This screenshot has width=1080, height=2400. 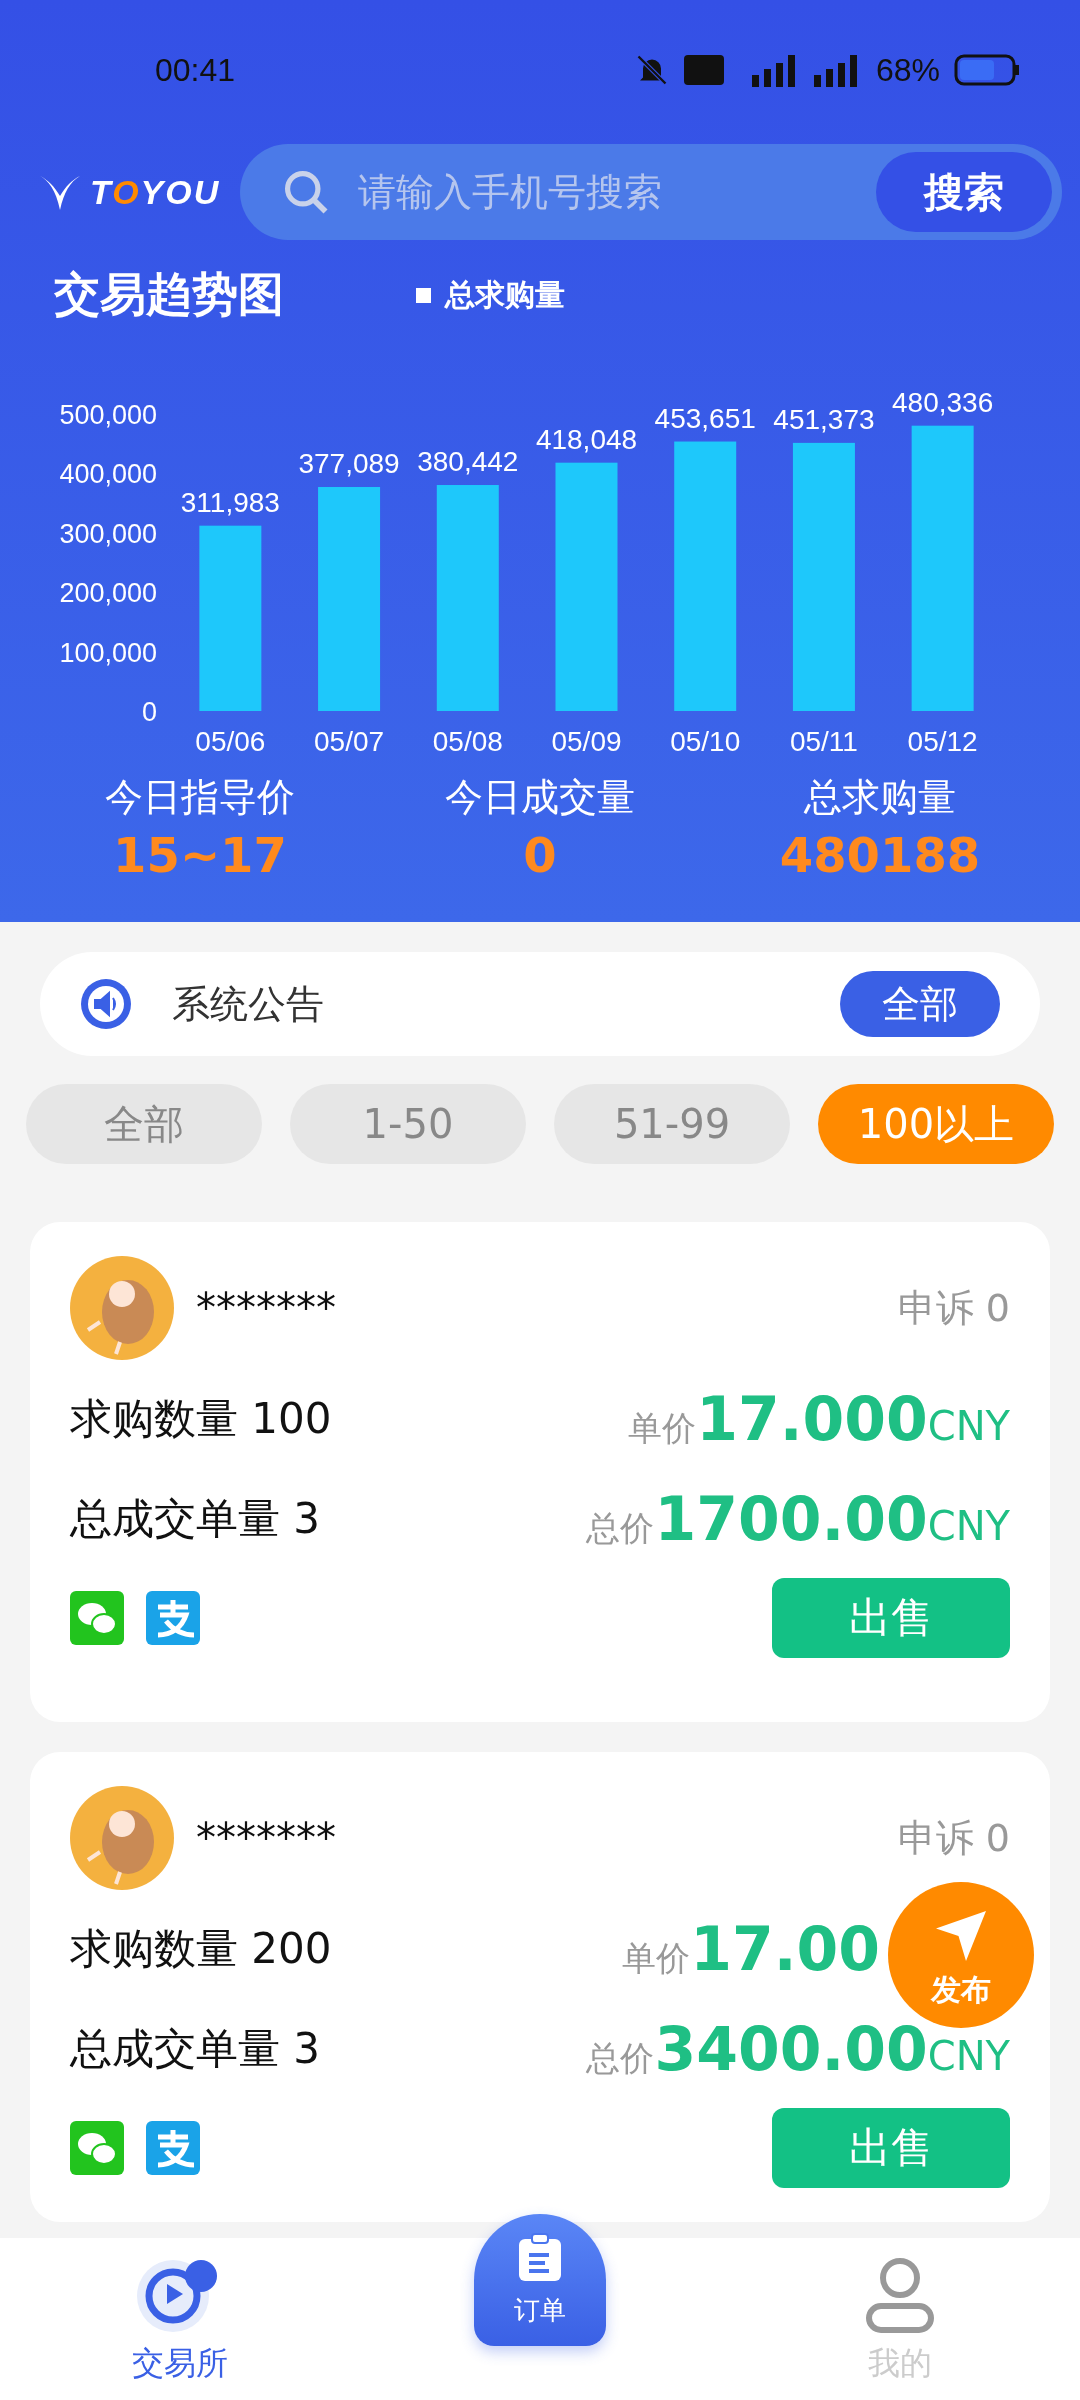 I want to click on axis-label: 05/10, so click(x=705, y=741).